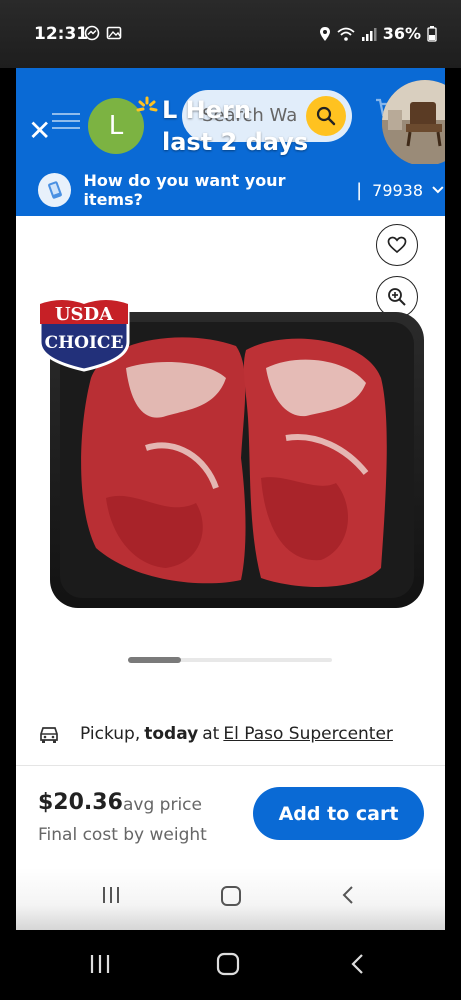 This screenshot has height=1000, width=461. What do you see at coordinates (122, 835) in the screenshot?
I see `final-cost-note: Final cost by weight` at bounding box center [122, 835].